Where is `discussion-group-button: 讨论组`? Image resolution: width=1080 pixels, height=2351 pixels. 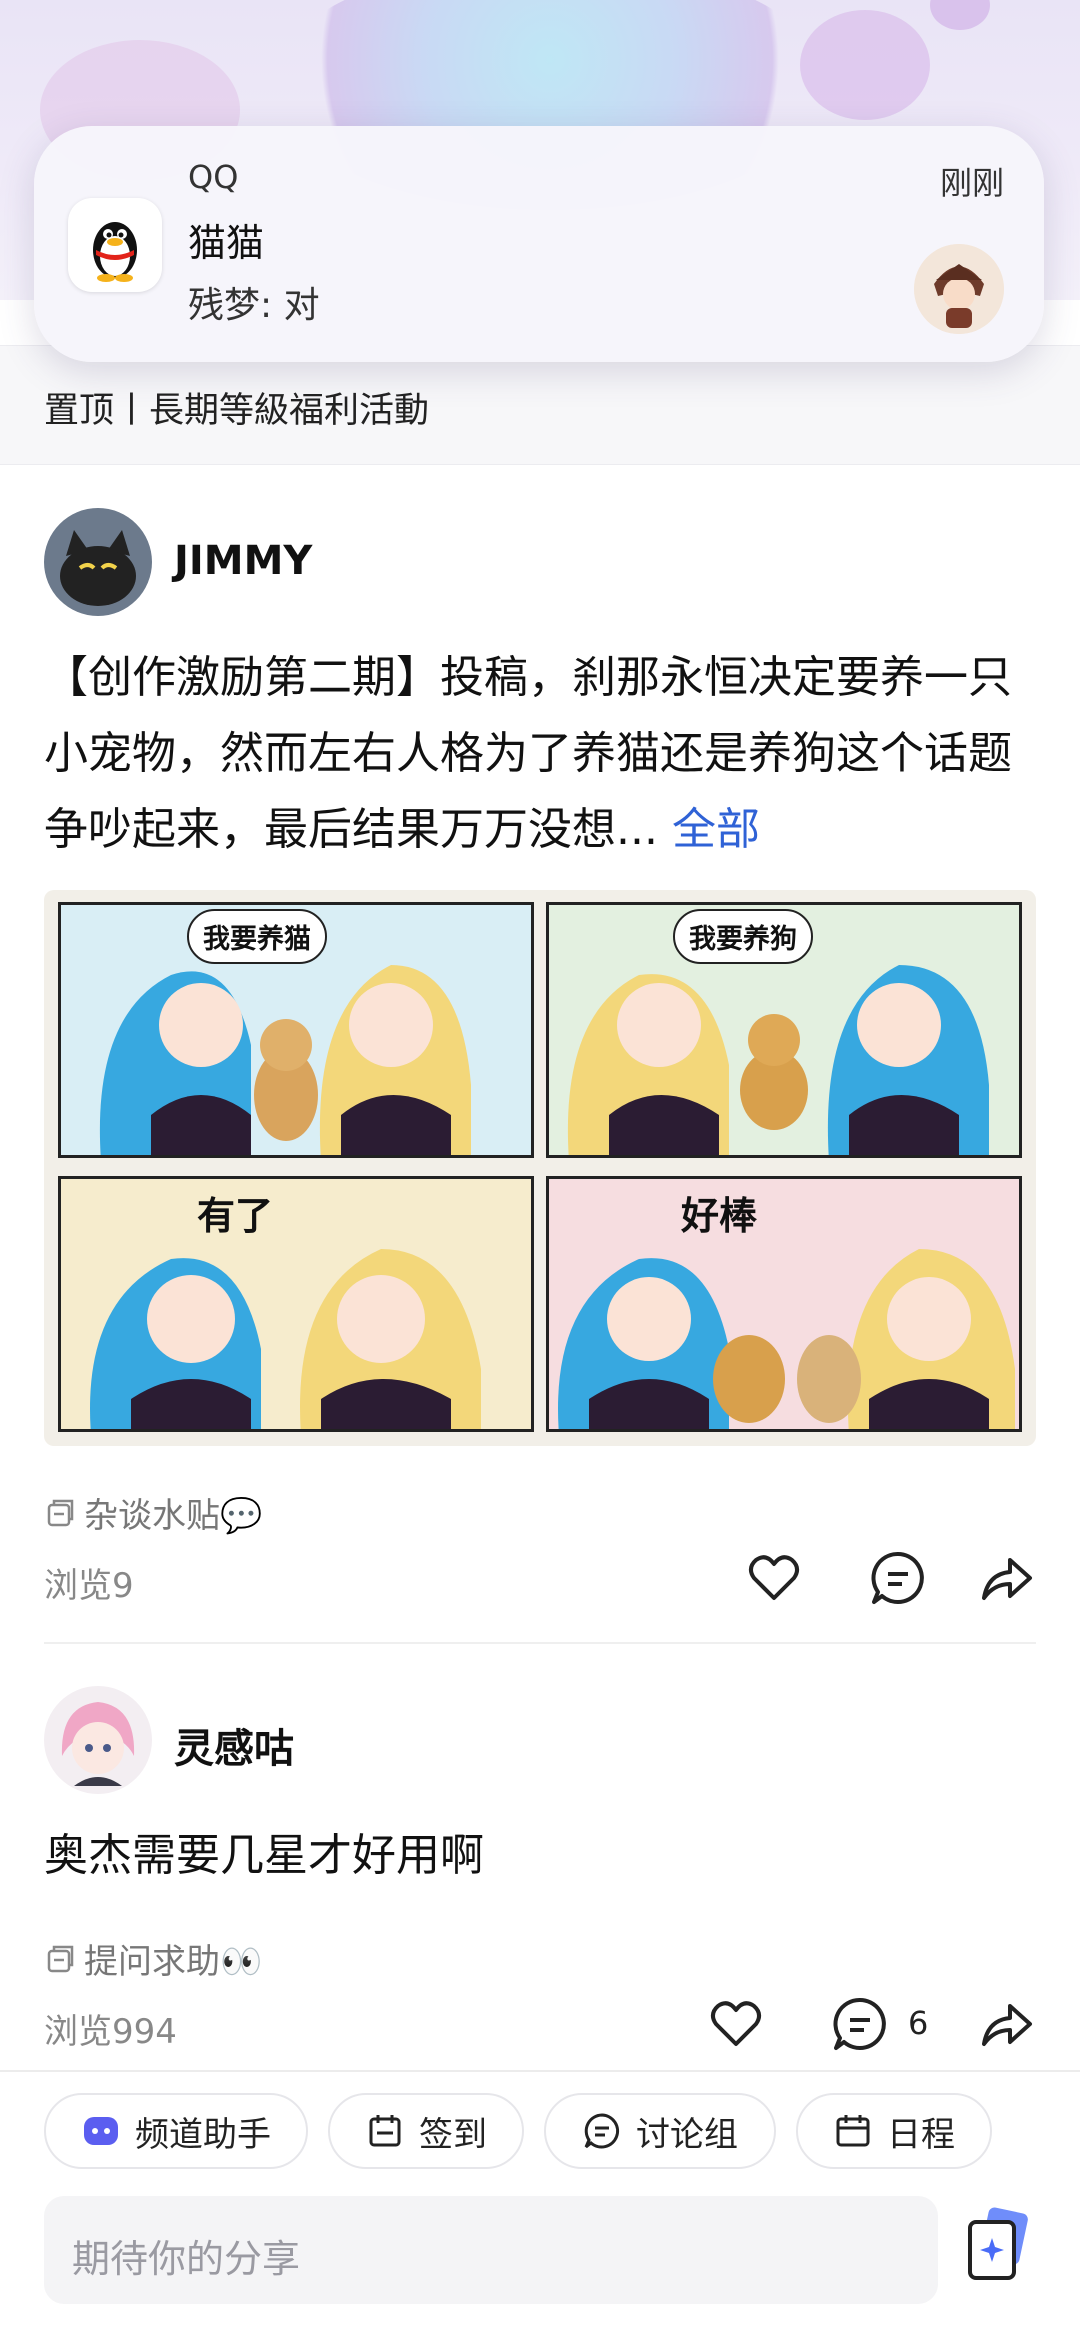 discussion-group-button: 讨论组 is located at coordinates (660, 2131).